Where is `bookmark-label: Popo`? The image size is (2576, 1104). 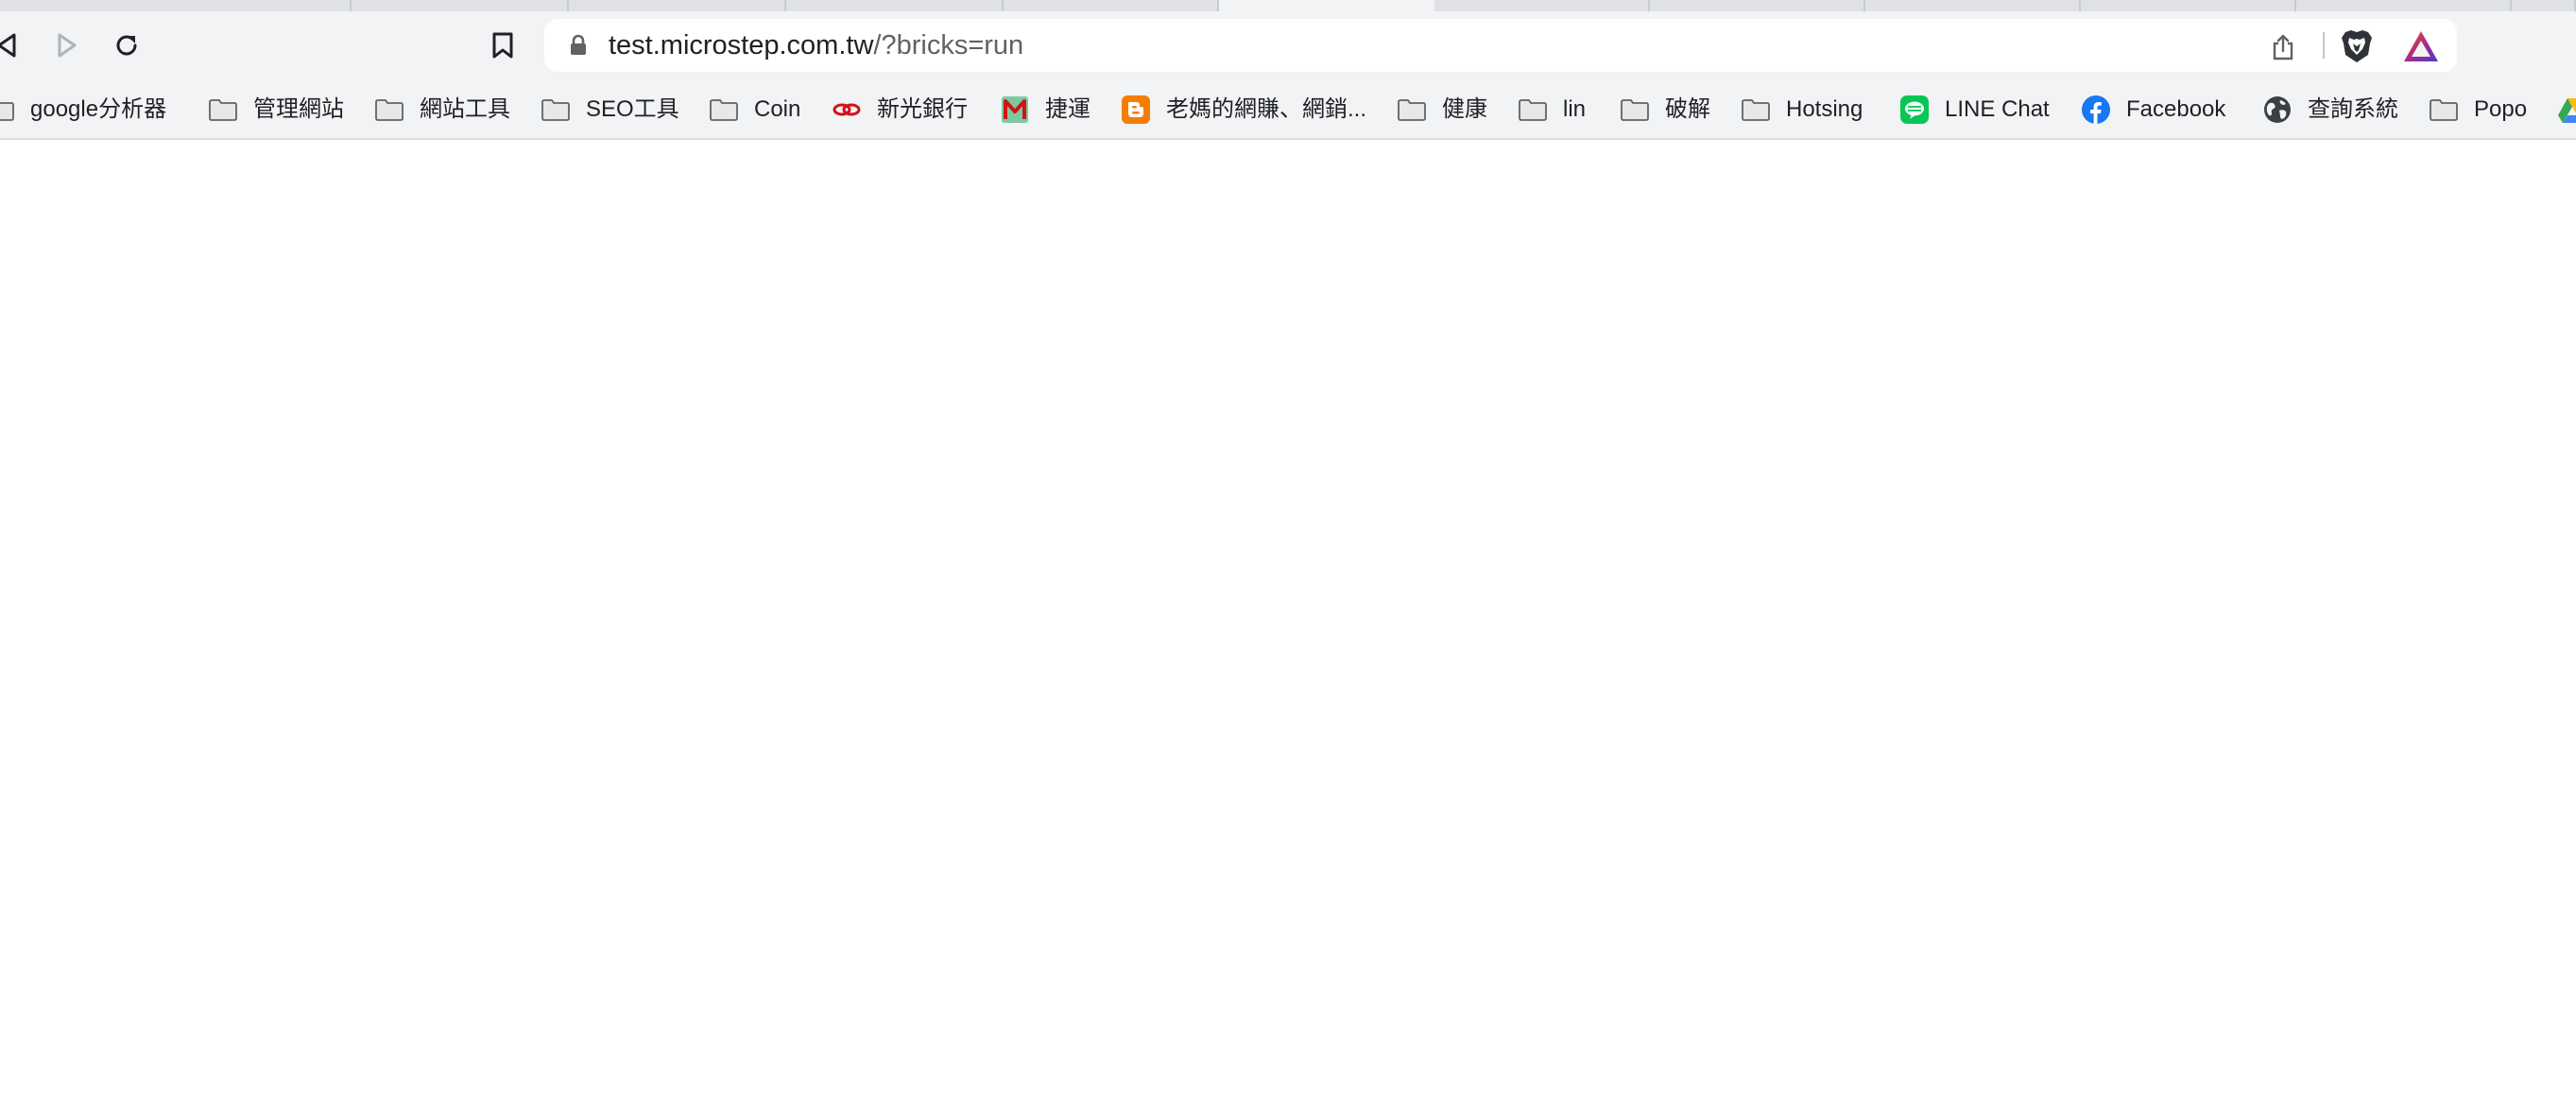
bookmark-label: Popo is located at coordinates (2501, 109).